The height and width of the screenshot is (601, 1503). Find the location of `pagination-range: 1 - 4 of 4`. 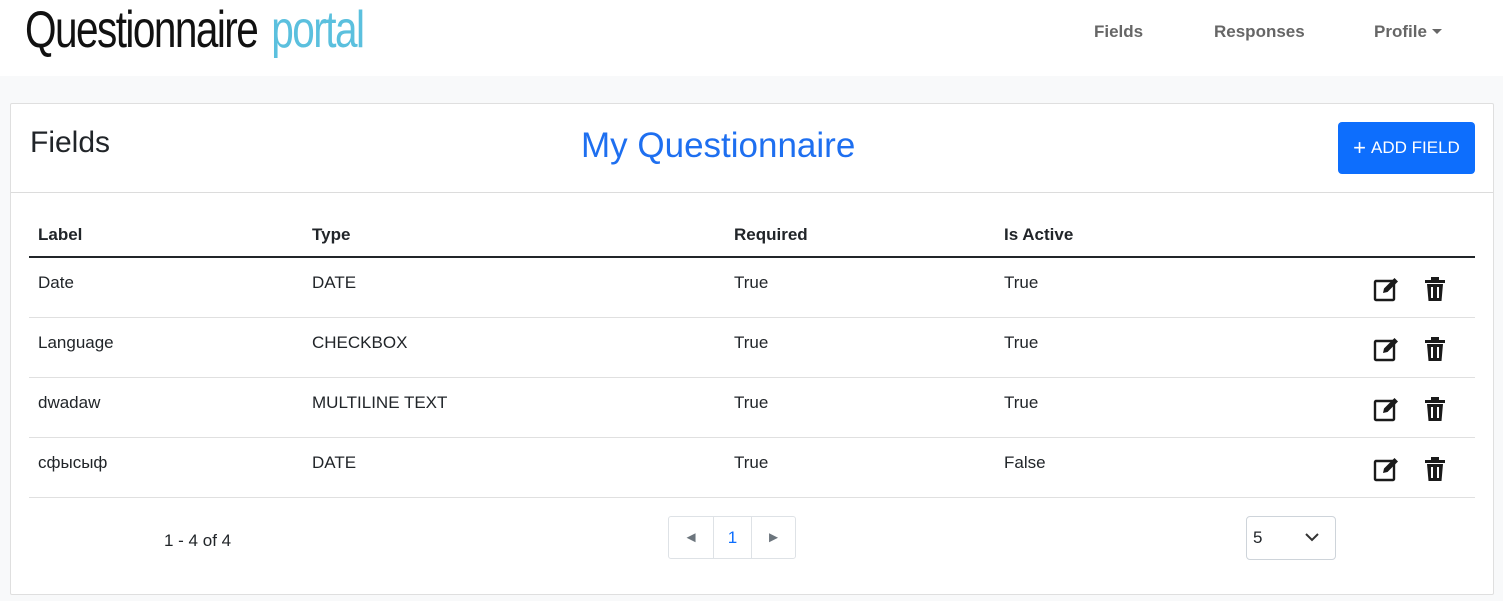

pagination-range: 1 - 4 of 4 is located at coordinates (198, 540).